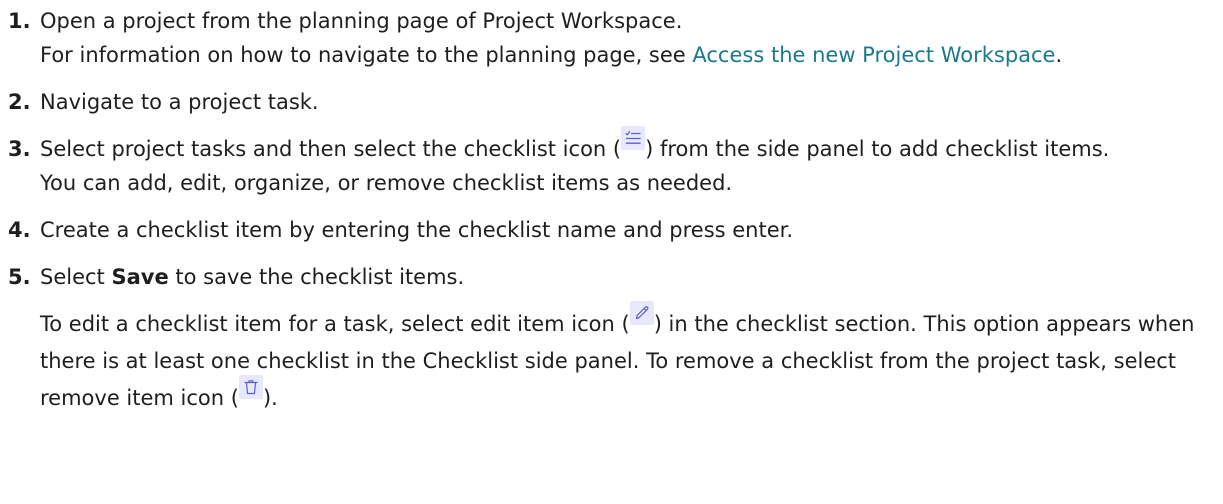 This screenshot has width=1223, height=504. Describe the element at coordinates (316, 277) in the screenshot. I see `step-text-end: to save the checklist items.` at that location.